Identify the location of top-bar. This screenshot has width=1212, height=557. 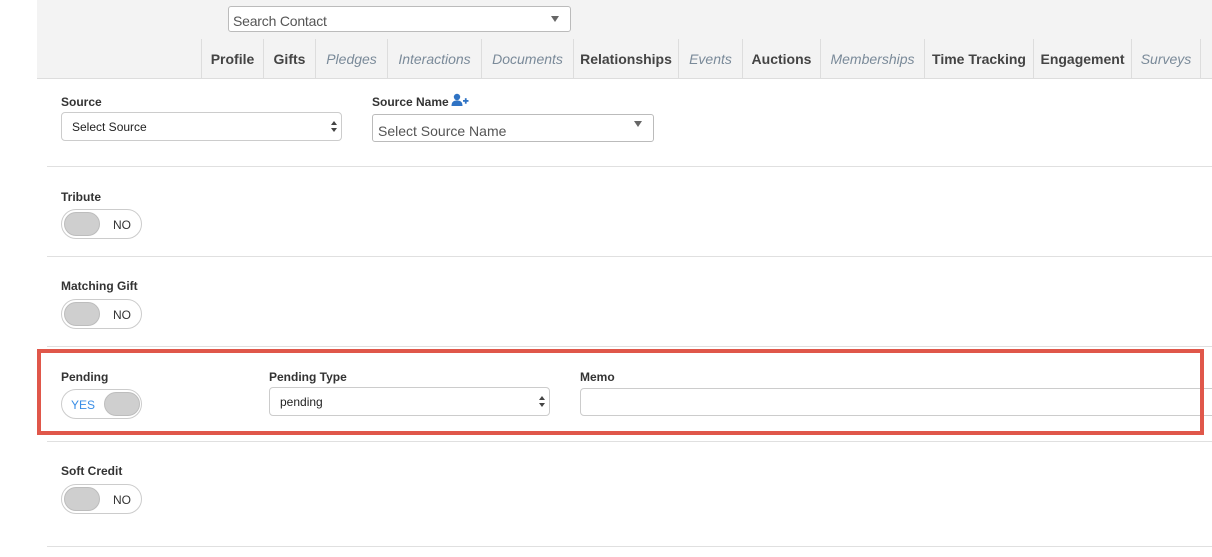
(624, 19).